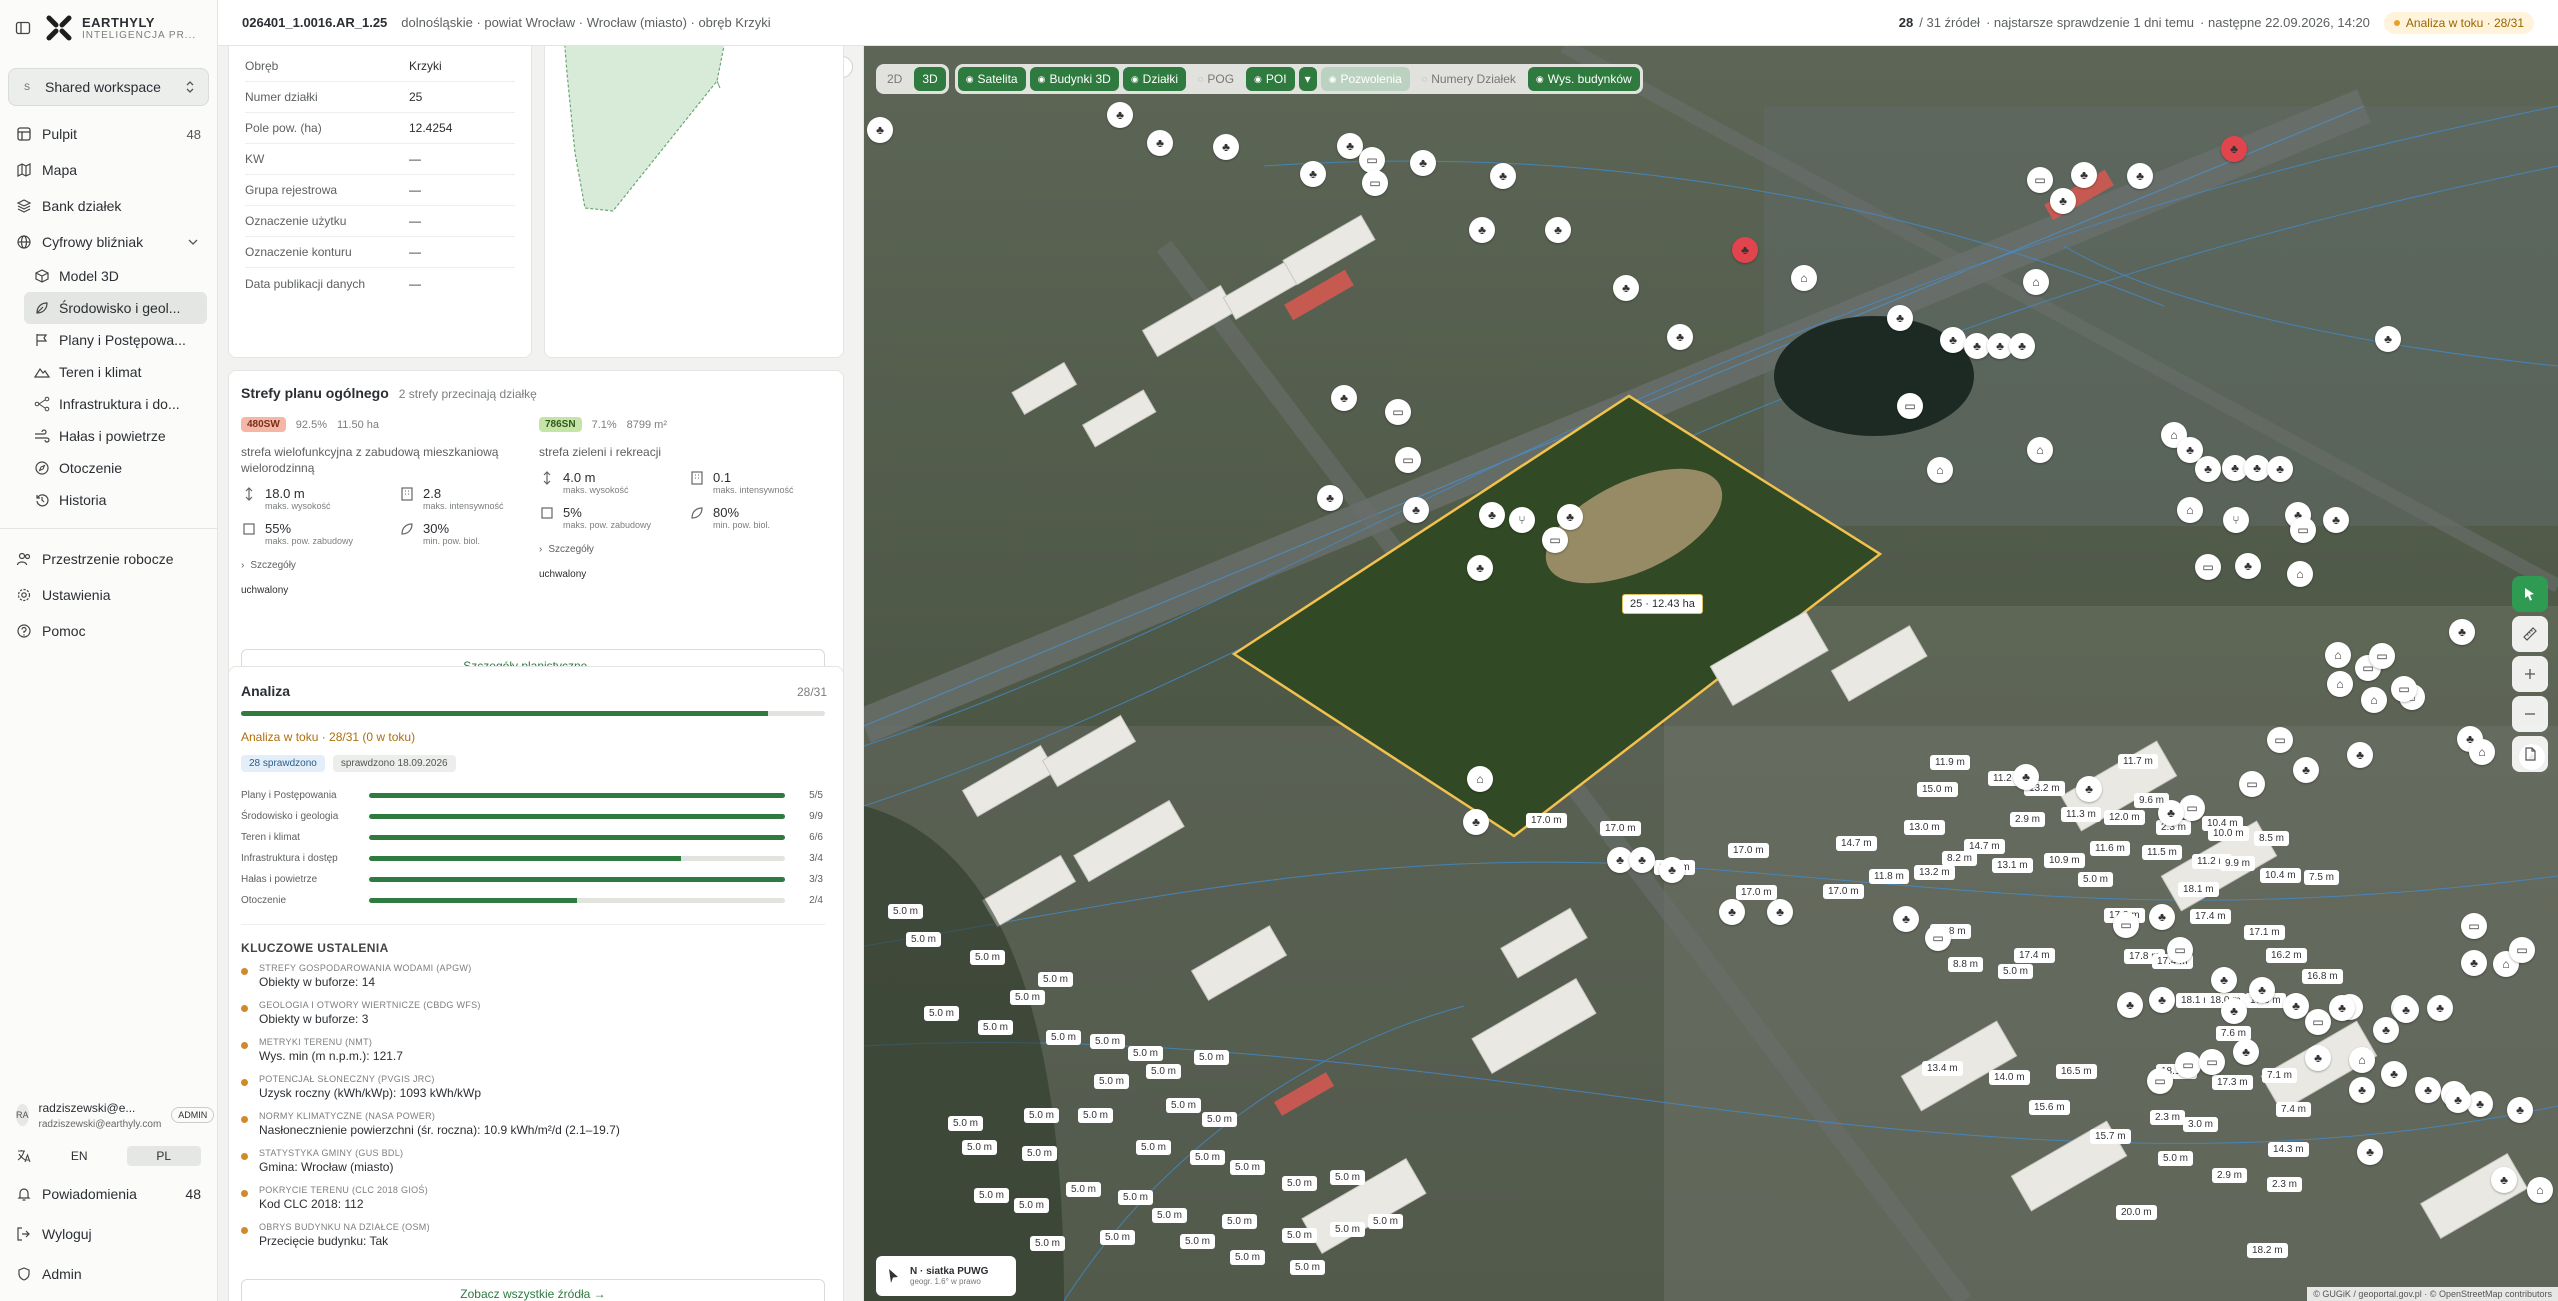 The height and width of the screenshot is (1301, 2558). I want to click on sidebar-item-otoczenie: Otoczenie, so click(115, 468).